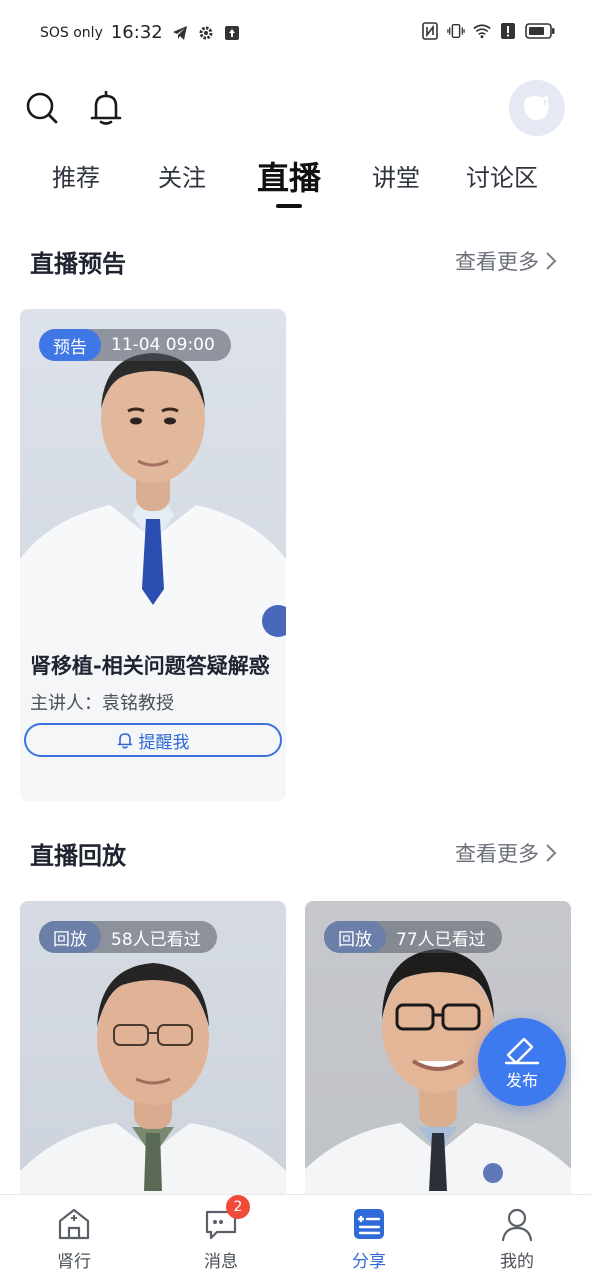  Describe the element at coordinates (78, 856) in the screenshot. I see `replay-section-title: 直播回放` at that location.